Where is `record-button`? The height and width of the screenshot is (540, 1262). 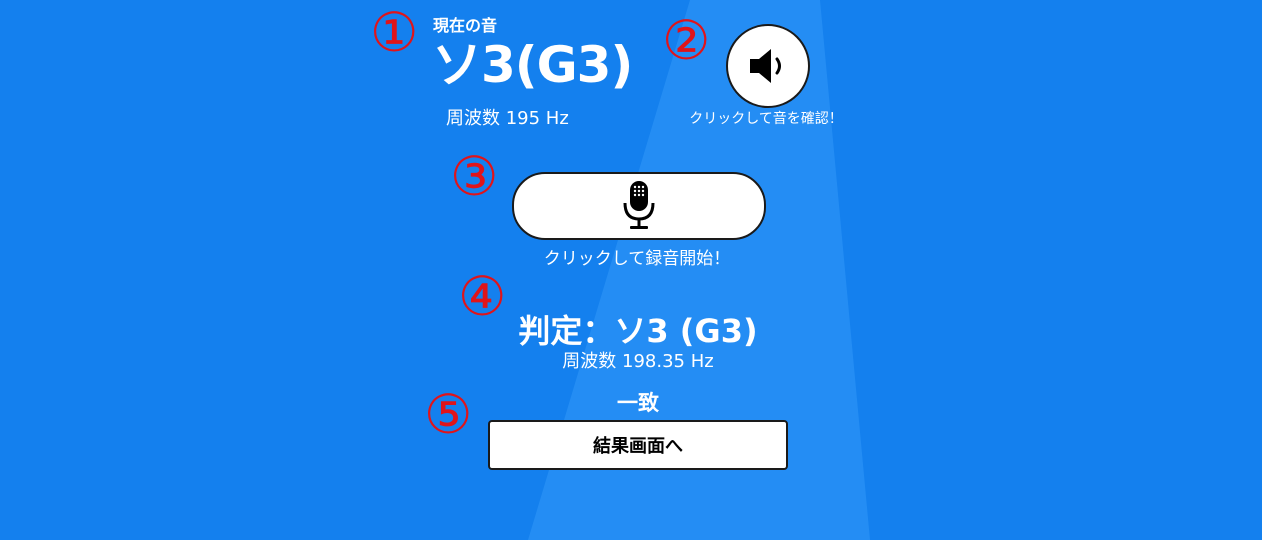
record-button is located at coordinates (639, 206).